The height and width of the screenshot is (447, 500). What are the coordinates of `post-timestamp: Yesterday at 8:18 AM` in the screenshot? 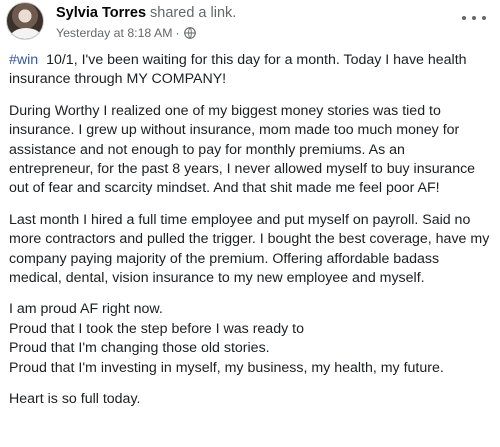 It's located at (114, 33).